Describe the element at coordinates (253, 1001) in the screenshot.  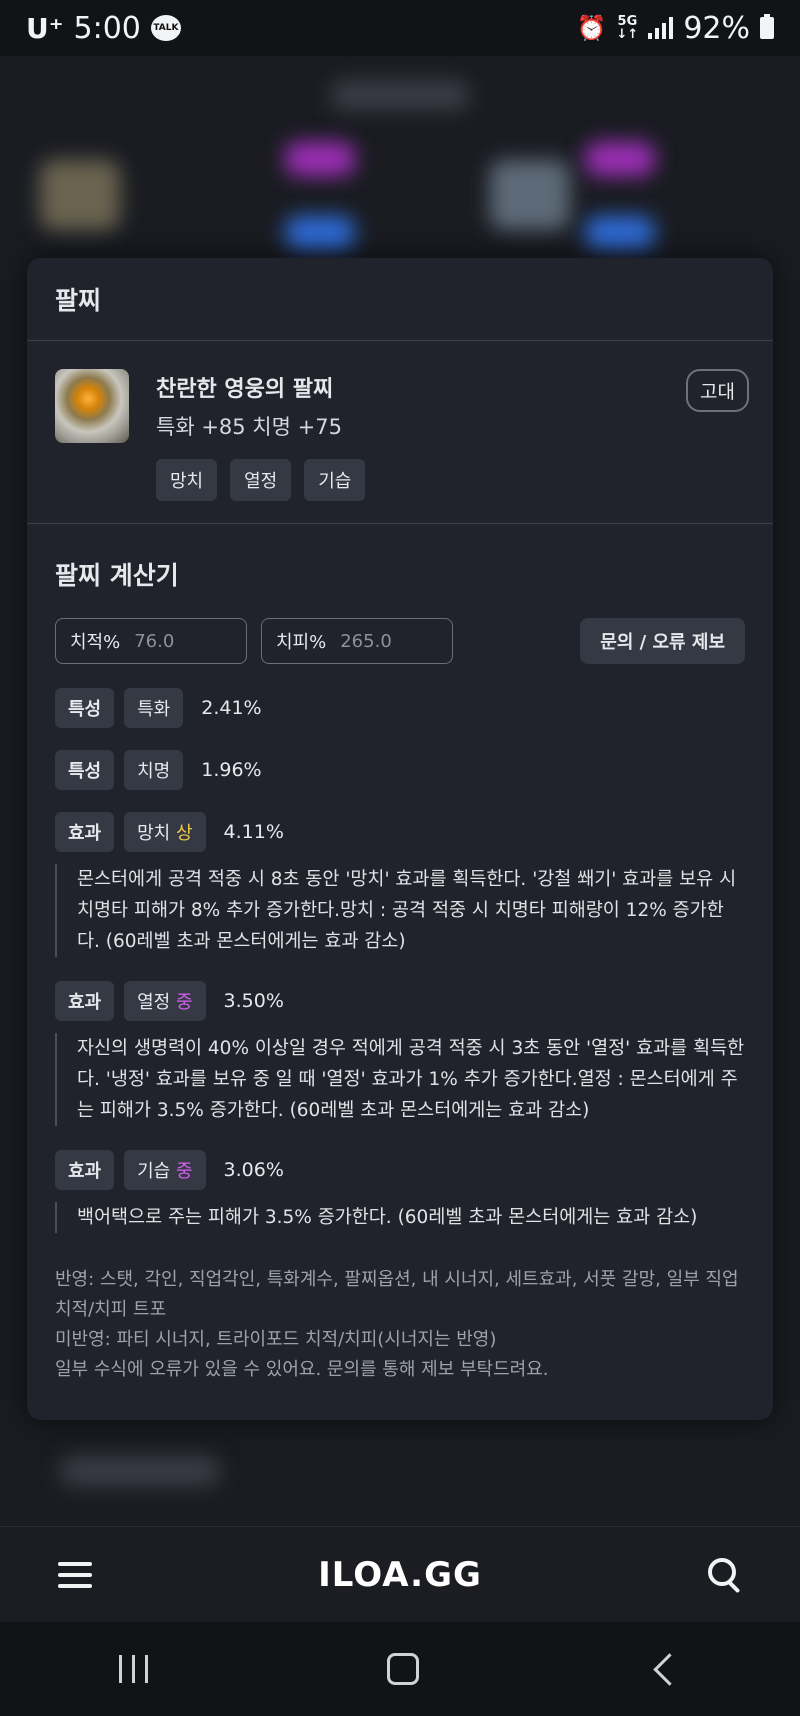
I see `row-percent: 3.50%` at that location.